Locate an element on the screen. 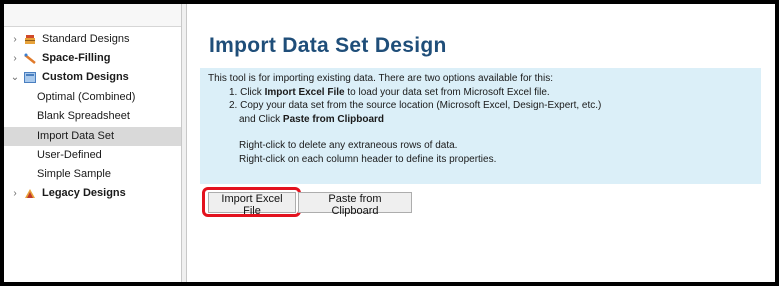  sidebar-header is located at coordinates (92, 15).